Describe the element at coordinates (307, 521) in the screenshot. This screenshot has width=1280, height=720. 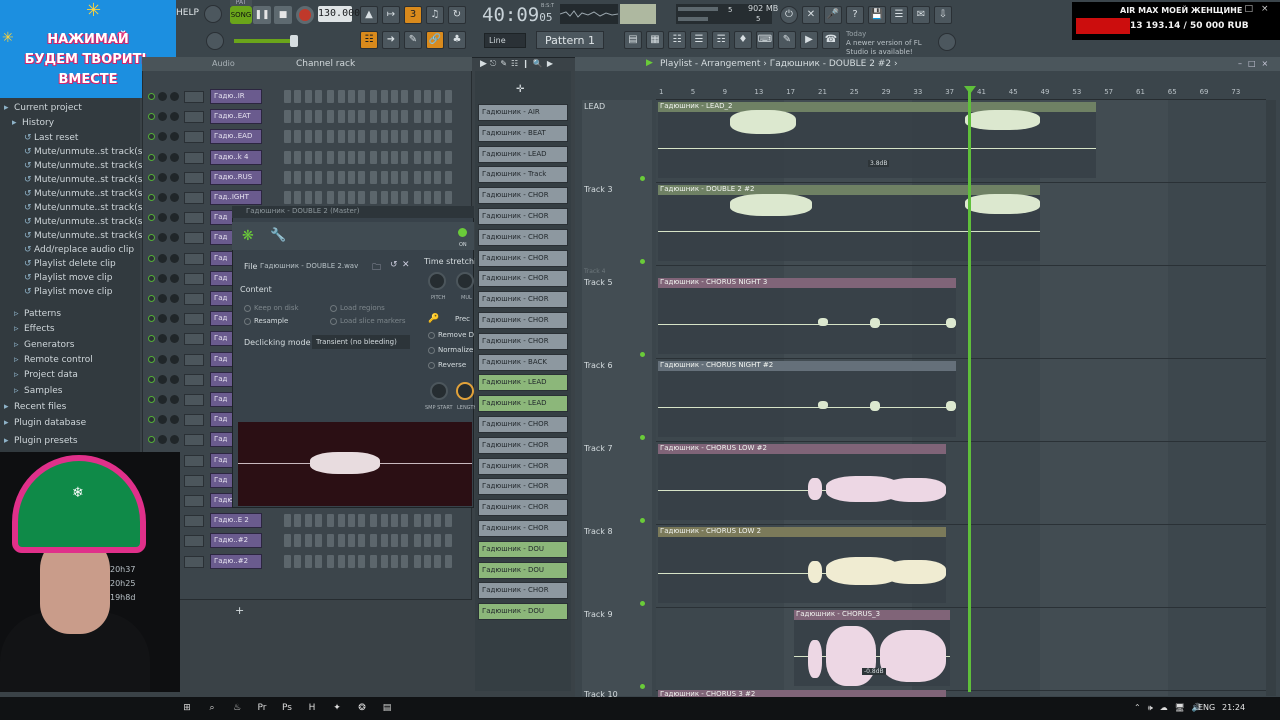
I see `channel-row: Гадю..E 2` at that location.